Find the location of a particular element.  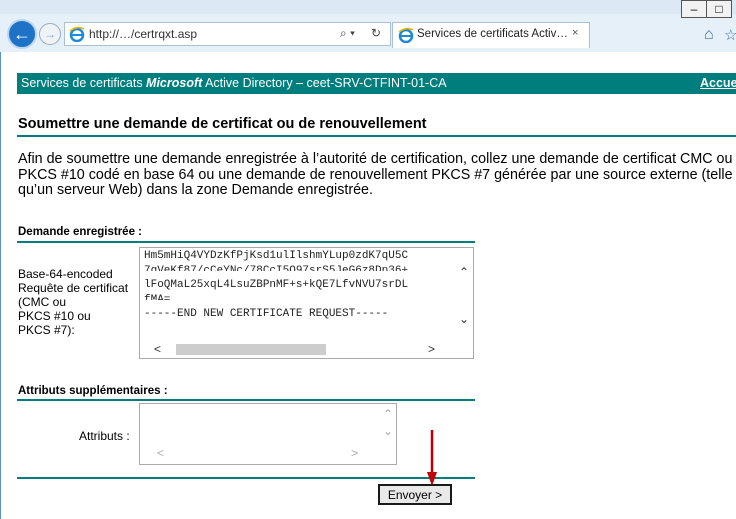

search-dropdown-icon: ⌕ ▾ is located at coordinates (347, 33).